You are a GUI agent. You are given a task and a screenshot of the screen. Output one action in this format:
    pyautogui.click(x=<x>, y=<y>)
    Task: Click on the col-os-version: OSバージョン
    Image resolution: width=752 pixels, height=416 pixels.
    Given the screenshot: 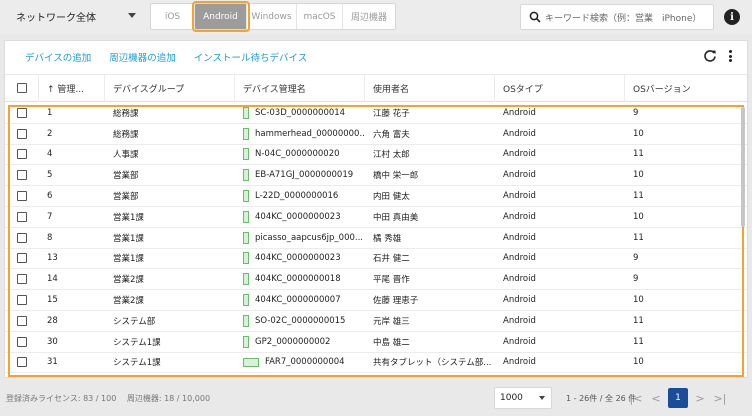 What is the action you would take?
    pyautogui.click(x=686, y=88)
    